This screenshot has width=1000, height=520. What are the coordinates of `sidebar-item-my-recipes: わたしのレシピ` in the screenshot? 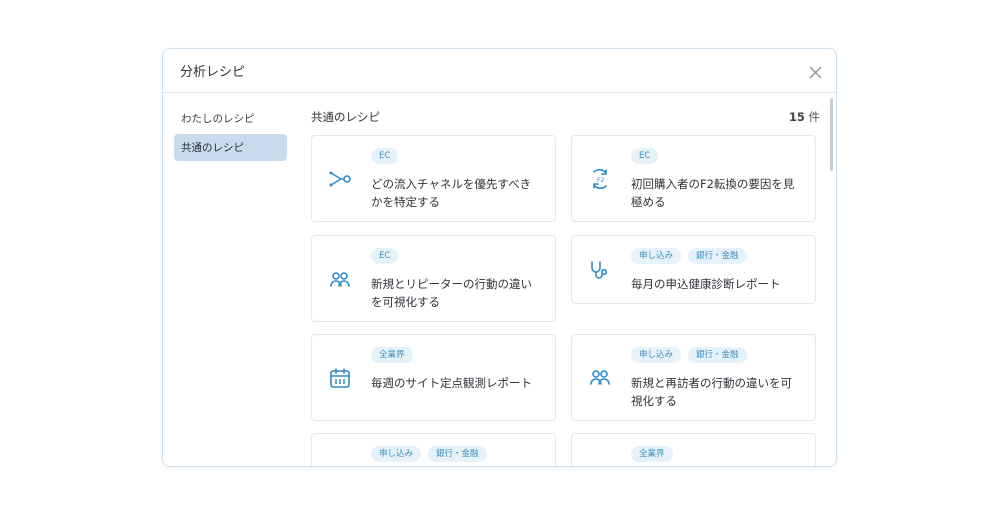 It's located at (230, 118).